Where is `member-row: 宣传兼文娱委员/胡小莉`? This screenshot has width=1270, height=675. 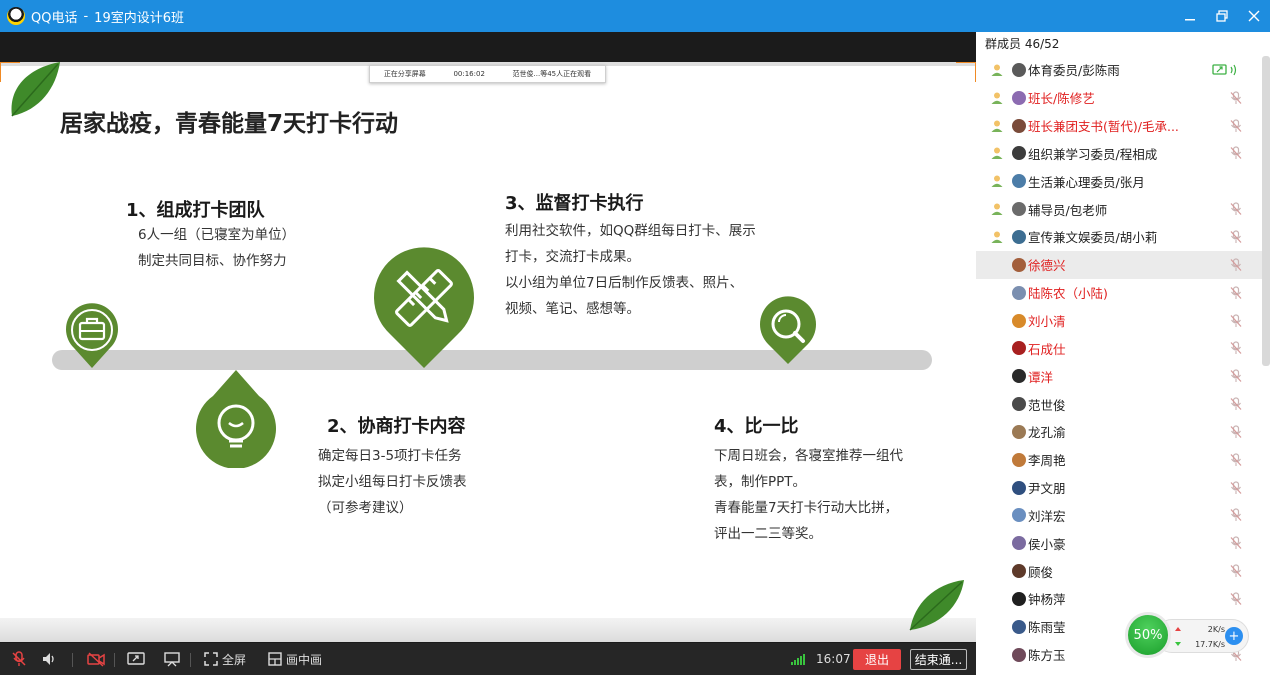
member-row: 宣传兼文娱委员/胡小莉 is located at coordinates (1119, 237).